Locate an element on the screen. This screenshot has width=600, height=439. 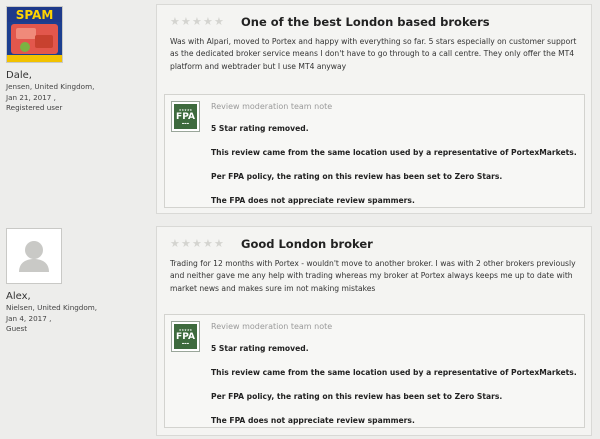
author-role: Registered user is located at coordinates (34, 107).